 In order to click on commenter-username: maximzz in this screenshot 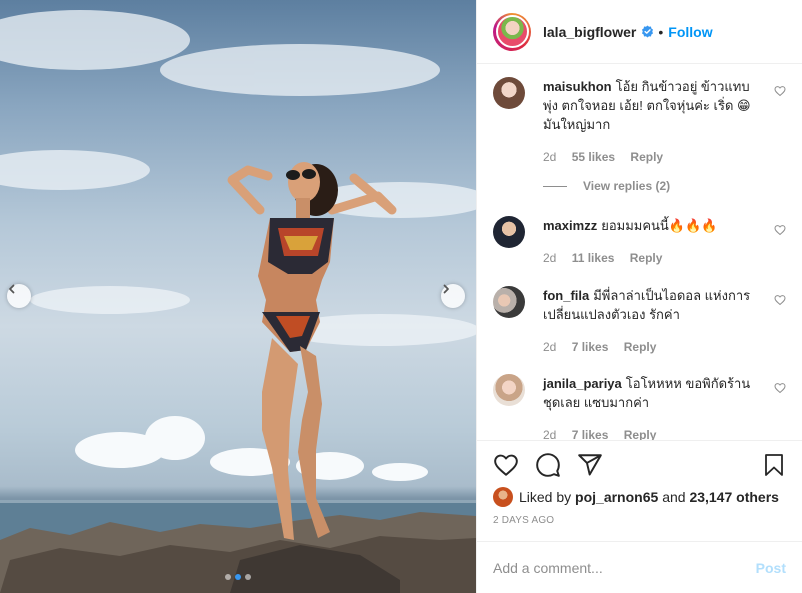, I will do `click(570, 225)`.